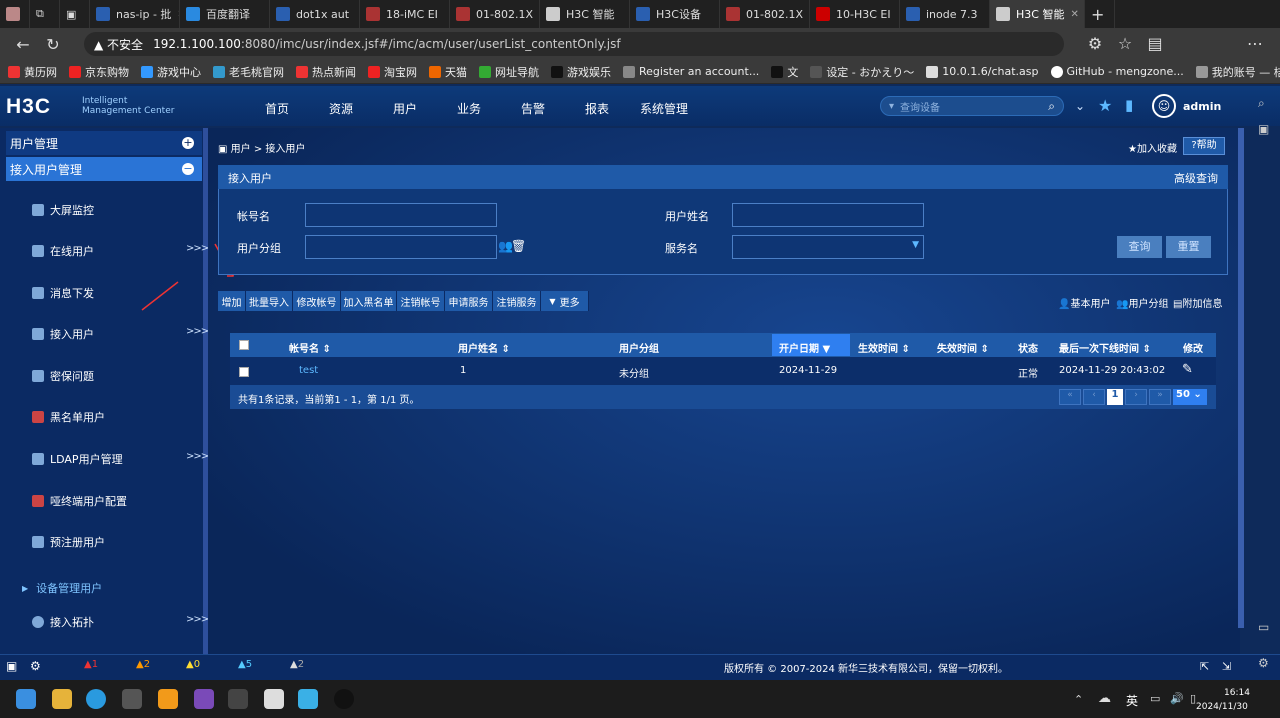 The width and height of the screenshot is (1280, 718). Describe the element at coordinates (1152, 147) in the screenshot. I see `add-favorite-link: ★加入收藏` at that location.